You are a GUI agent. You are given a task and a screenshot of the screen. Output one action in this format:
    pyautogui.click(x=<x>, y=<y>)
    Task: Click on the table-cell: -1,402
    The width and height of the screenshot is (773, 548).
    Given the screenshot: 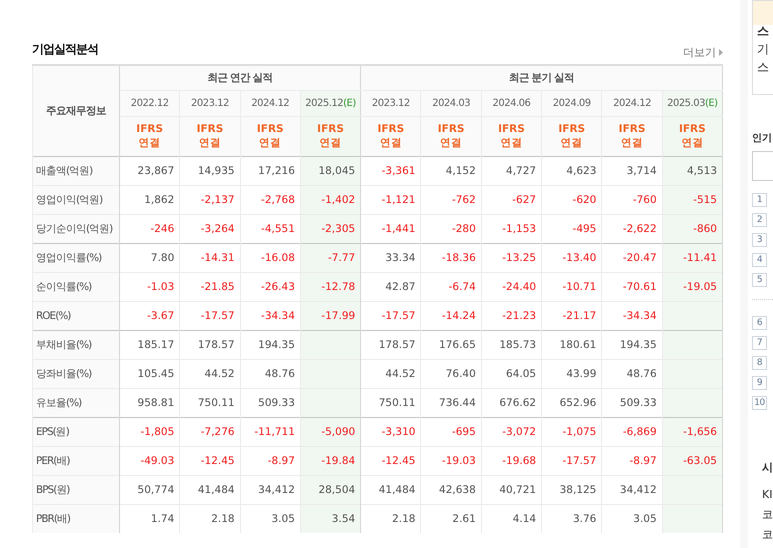 What is the action you would take?
    pyautogui.click(x=330, y=199)
    